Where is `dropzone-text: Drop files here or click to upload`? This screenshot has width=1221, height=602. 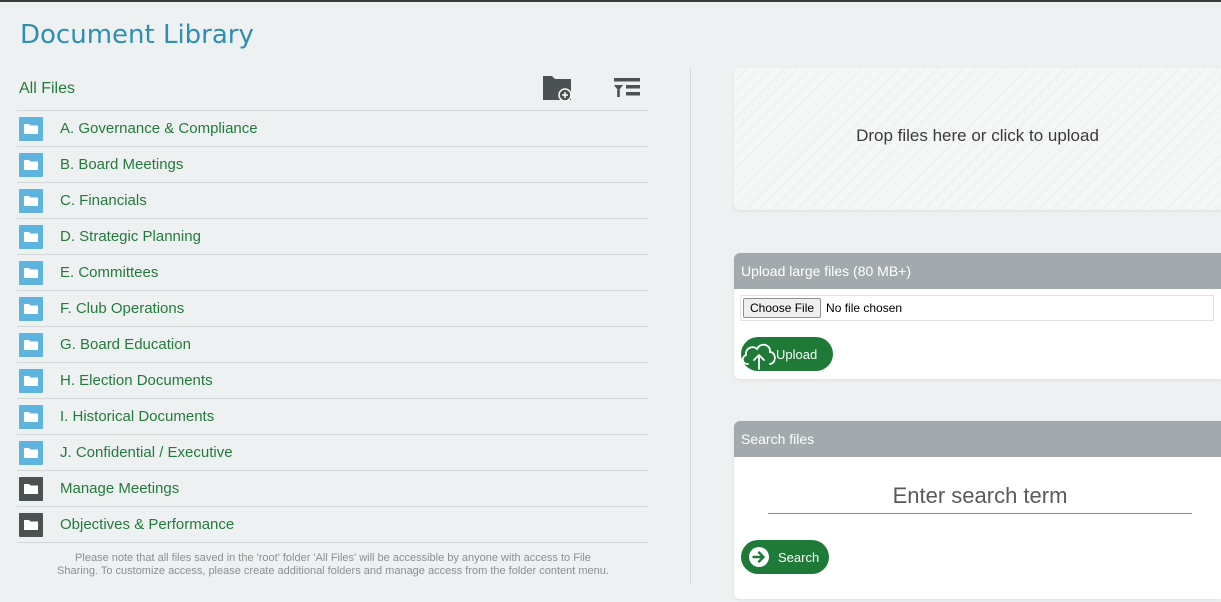
dropzone-text: Drop files here or click to upload is located at coordinates (977, 135).